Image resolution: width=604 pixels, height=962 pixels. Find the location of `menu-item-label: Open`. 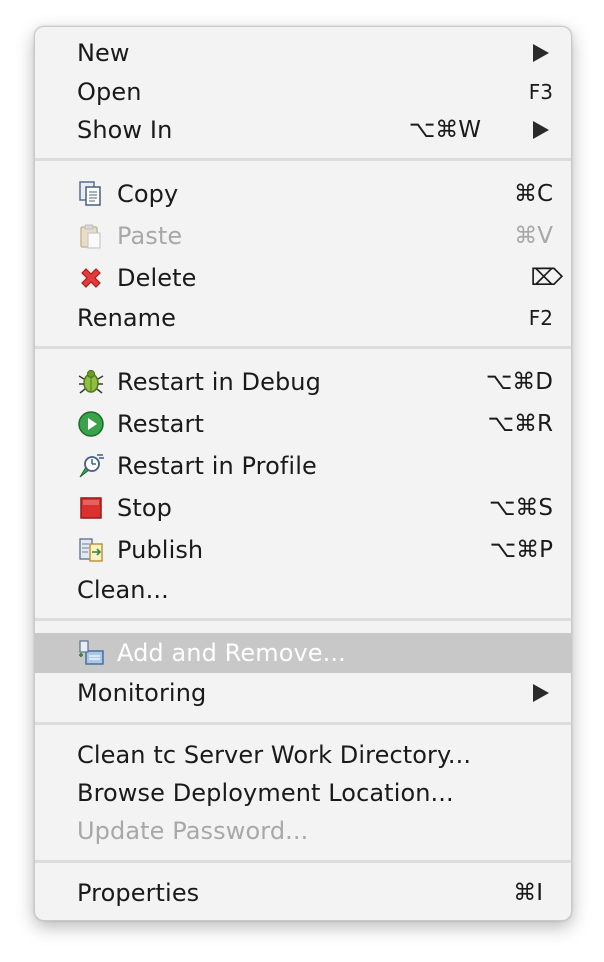

menu-item-label: Open is located at coordinates (109, 92).